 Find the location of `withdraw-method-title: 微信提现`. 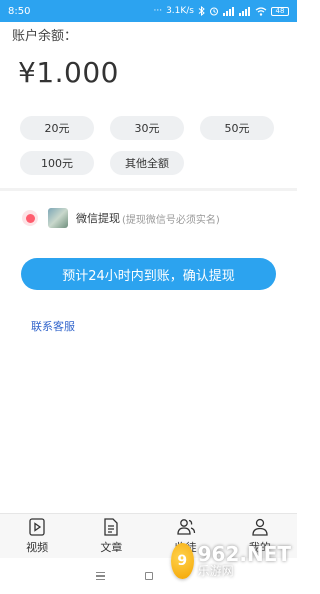

withdraw-method-title: 微信提现 is located at coordinates (98, 218).